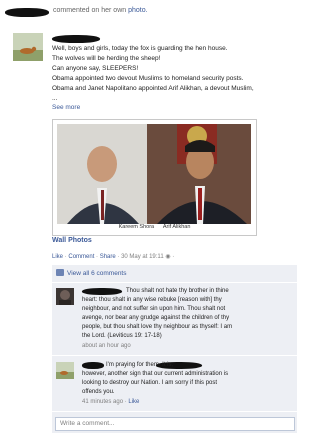 This screenshot has width=320, height=435. I want to click on see-more-link: See more, so click(66, 107).